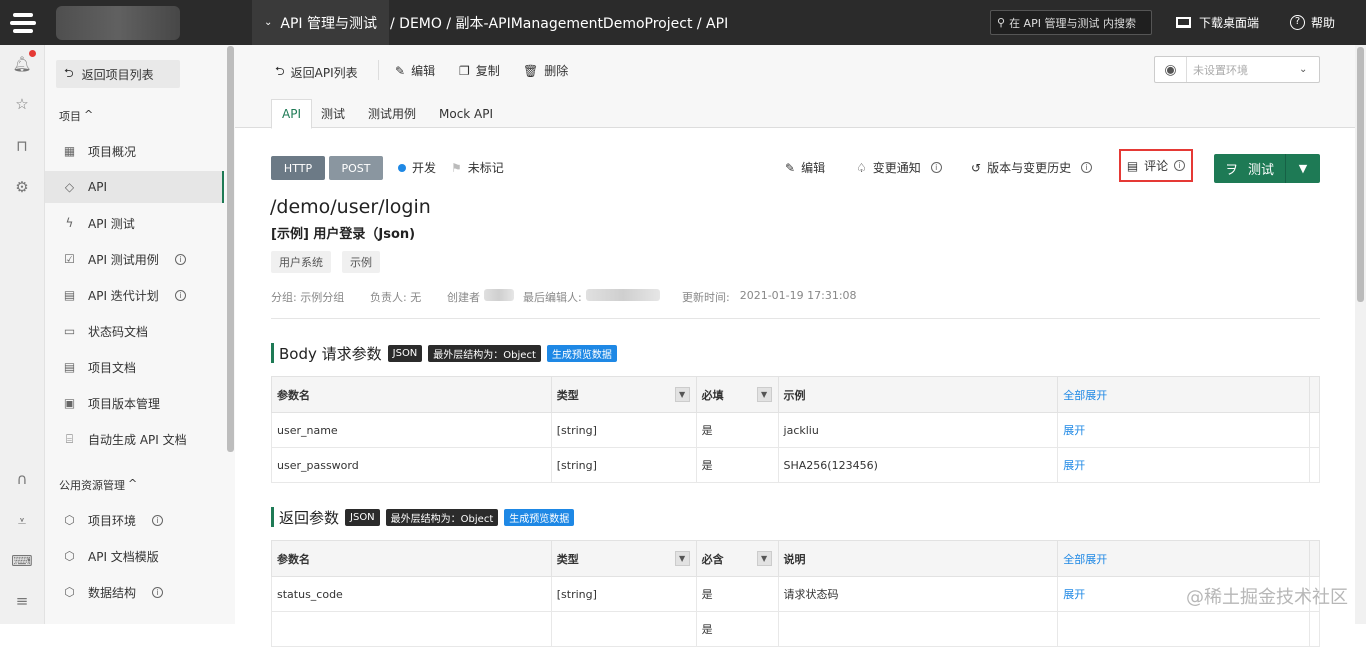 The height and width of the screenshot is (647, 1366). Describe the element at coordinates (1250, 168) in the screenshot. I see `test-button-main: ヲ测试` at that location.